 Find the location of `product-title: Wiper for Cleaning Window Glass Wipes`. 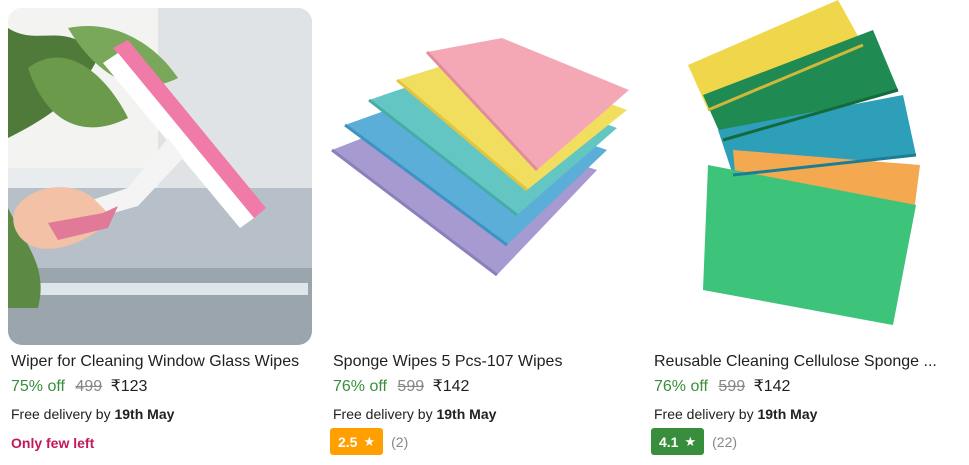

product-title: Wiper for Cleaning Window Glass Wipes is located at coordinates (161, 362).